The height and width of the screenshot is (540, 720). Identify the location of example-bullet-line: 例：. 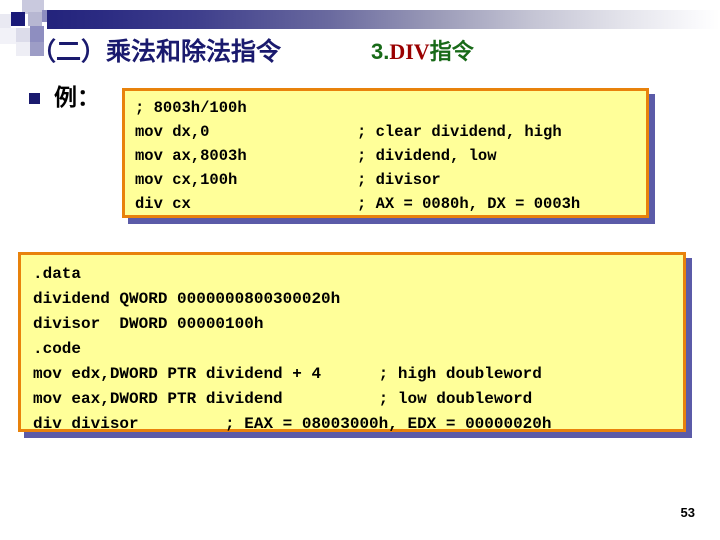
(64, 95).